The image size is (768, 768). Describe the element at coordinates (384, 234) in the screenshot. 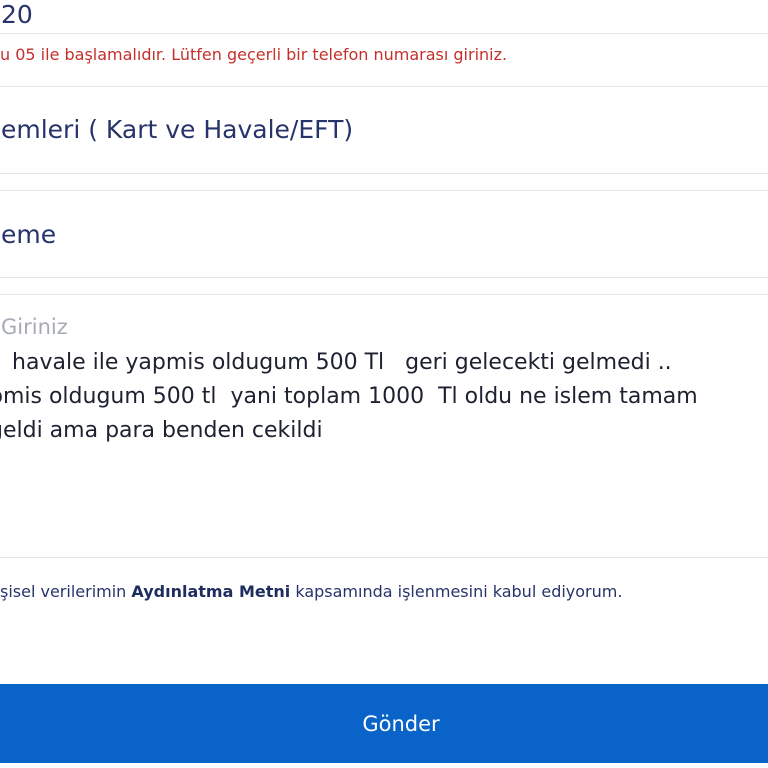

I see `subject-select: eme` at that location.